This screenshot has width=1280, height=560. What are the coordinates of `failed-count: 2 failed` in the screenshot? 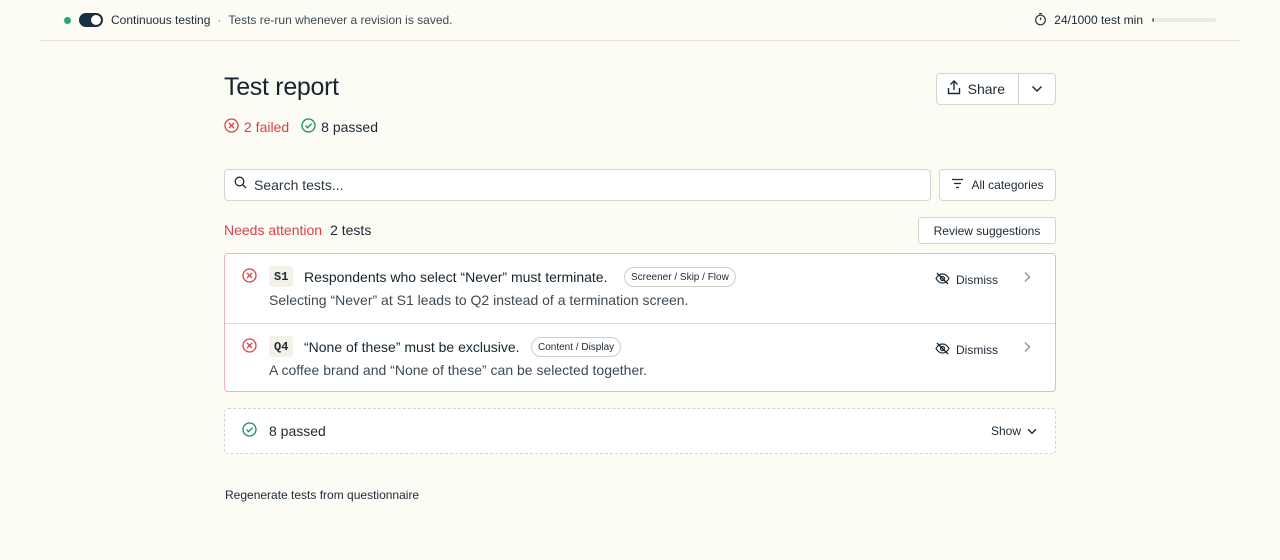 It's located at (267, 127).